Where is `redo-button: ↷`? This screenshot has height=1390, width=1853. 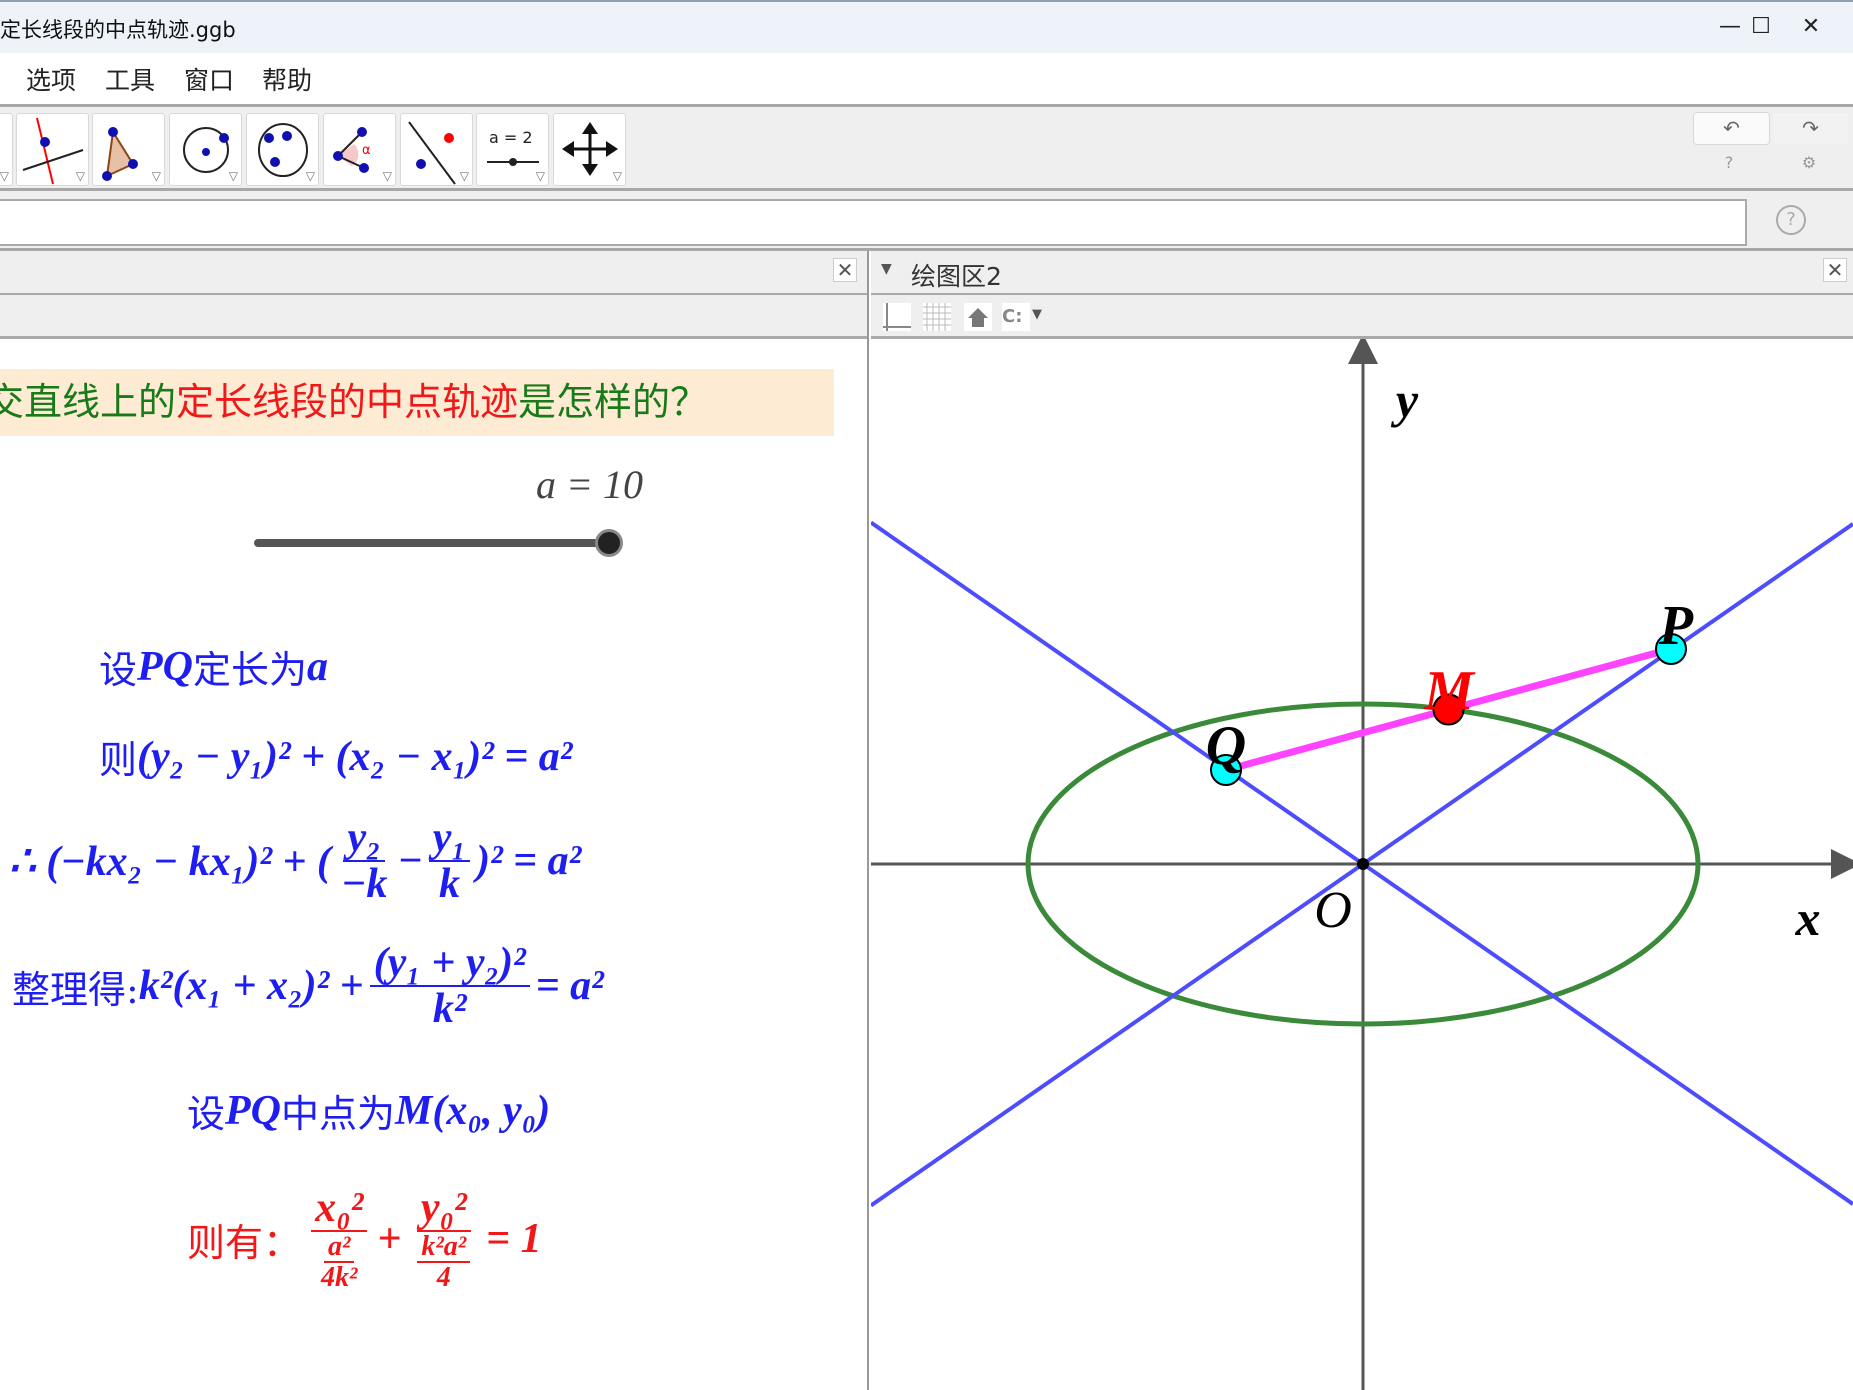 redo-button: ↷ is located at coordinates (1810, 128).